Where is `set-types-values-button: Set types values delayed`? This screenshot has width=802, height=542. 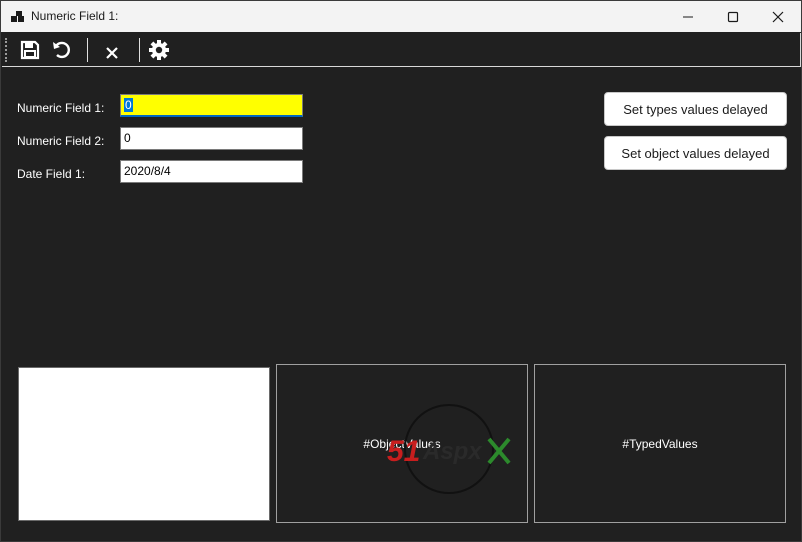 set-types-values-button: Set types values delayed is located at coordinates (695, 109).